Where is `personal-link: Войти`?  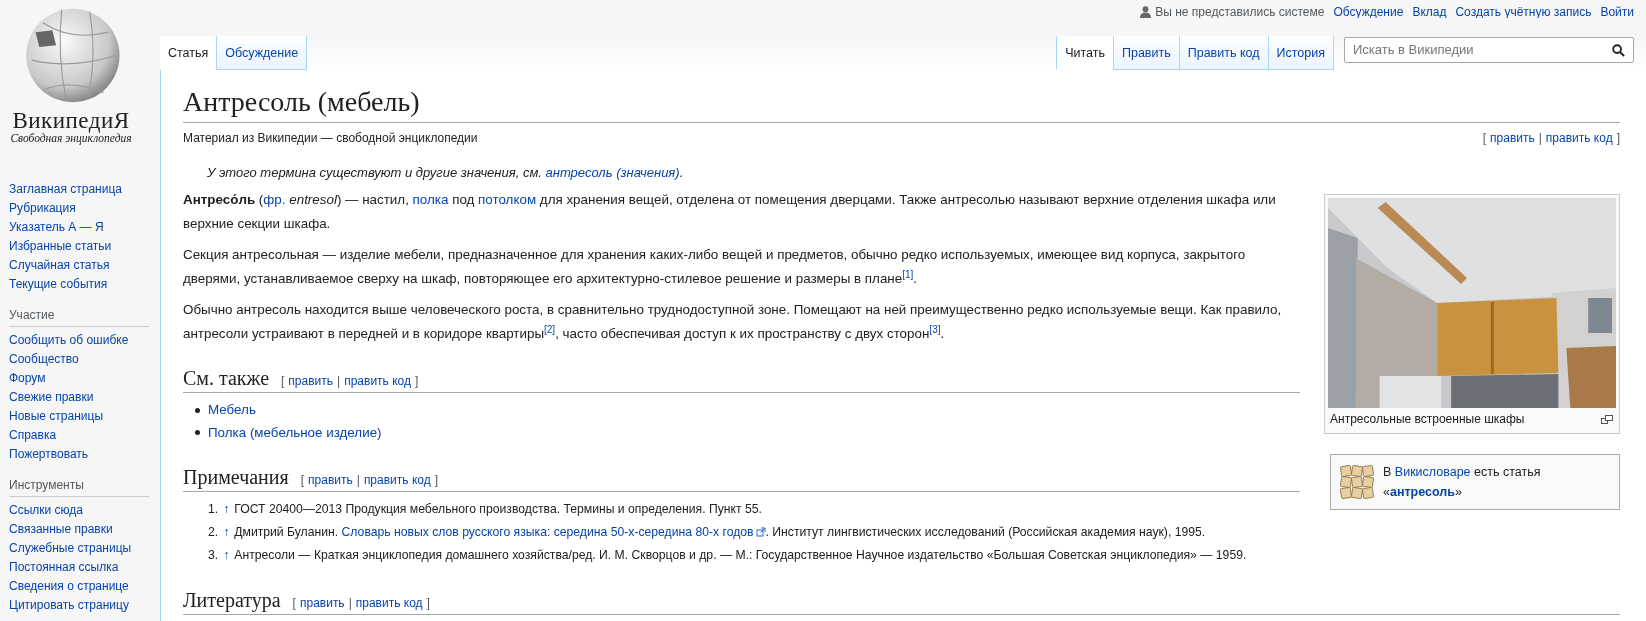 personal-link: Войти is located at coordinates (1617, 12).